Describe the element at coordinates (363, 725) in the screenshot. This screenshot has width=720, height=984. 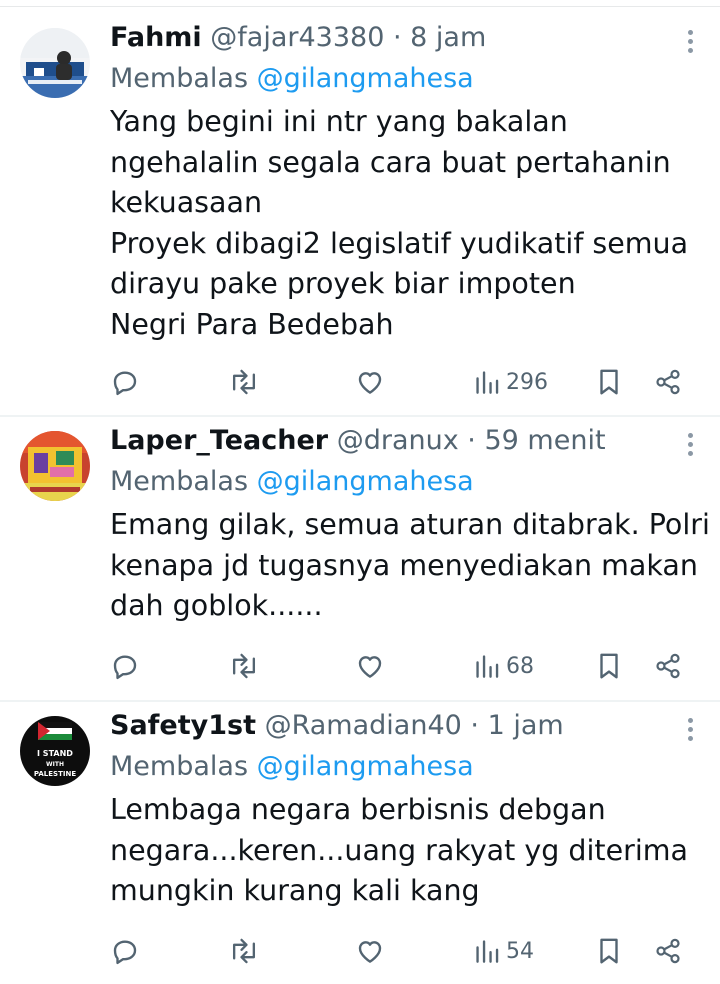
I see `user-handle: @Ramadian40` at that location.